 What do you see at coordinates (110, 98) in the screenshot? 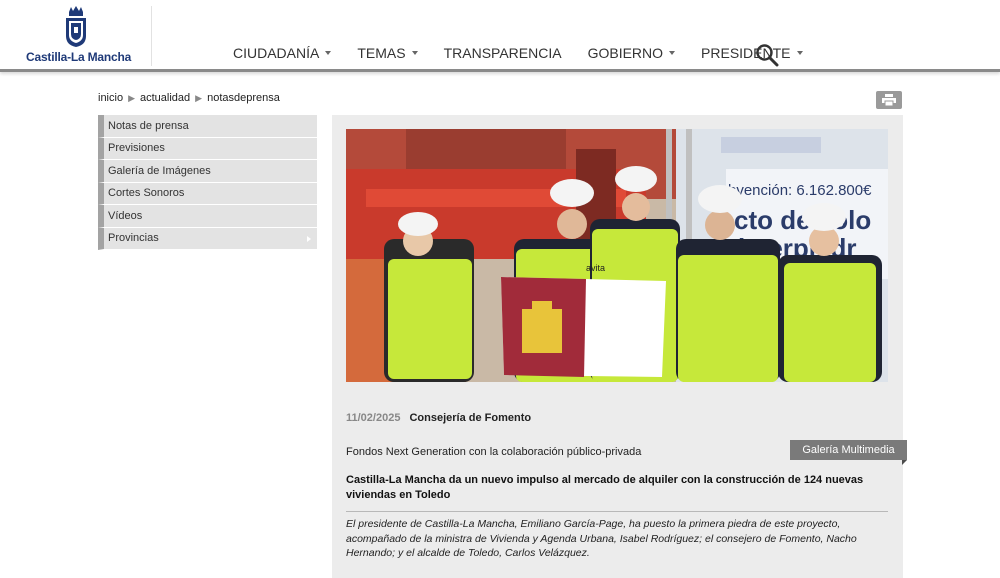
I see `breadcrumb-item: inicio` at bounding box center [110, 98].